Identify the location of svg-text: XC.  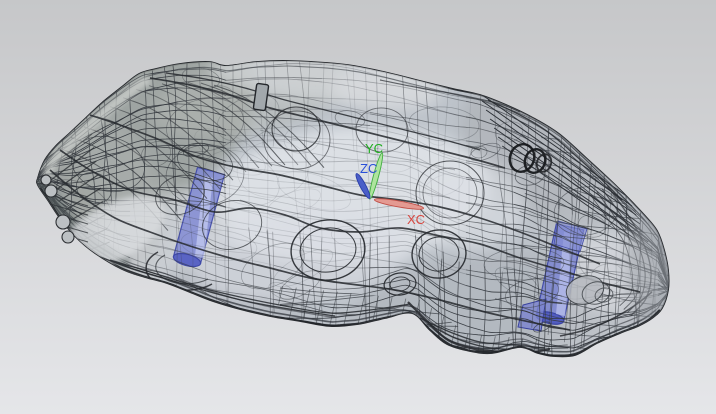
(416, 219).